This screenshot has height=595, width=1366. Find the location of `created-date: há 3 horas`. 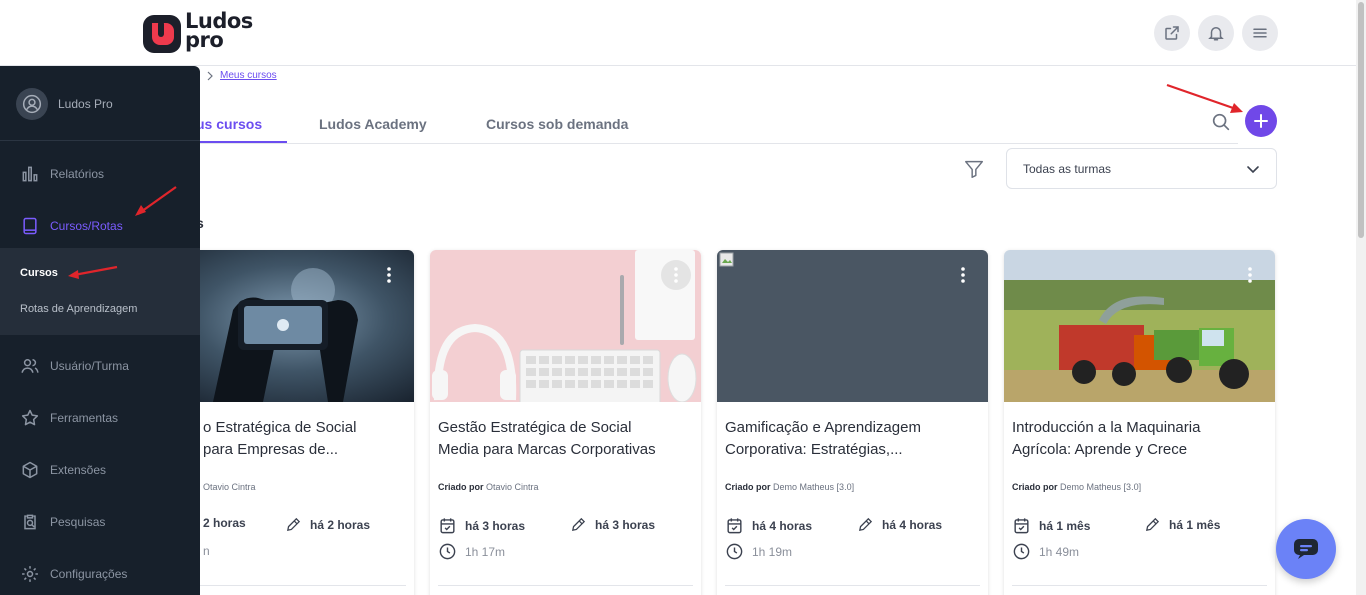

created-date: há 3 horas is located at coordinates (481, 525).